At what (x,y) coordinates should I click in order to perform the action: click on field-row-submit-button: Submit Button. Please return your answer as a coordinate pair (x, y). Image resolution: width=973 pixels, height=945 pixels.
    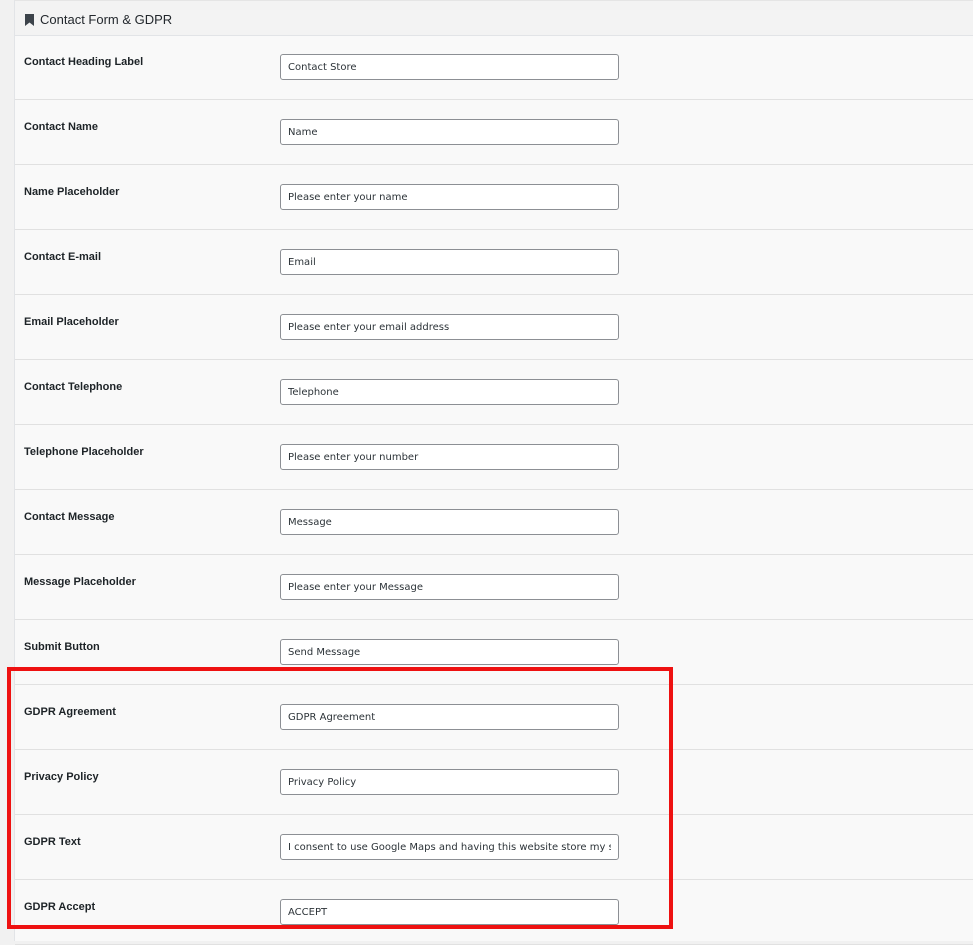
    Looking at the image, I should click on (494, 652).